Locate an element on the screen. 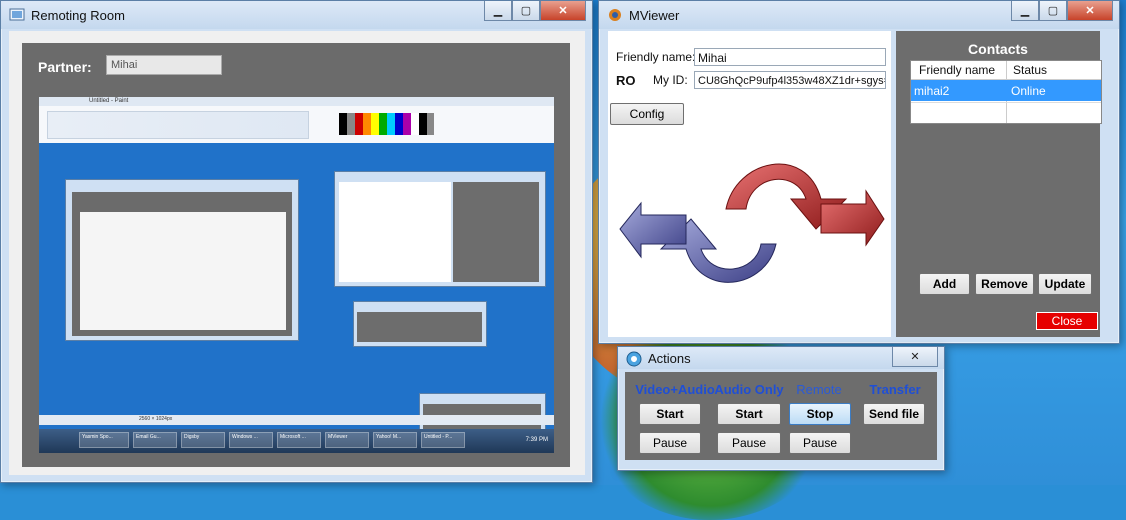  mviewer-app-icon is located at coordinates (615, 15).